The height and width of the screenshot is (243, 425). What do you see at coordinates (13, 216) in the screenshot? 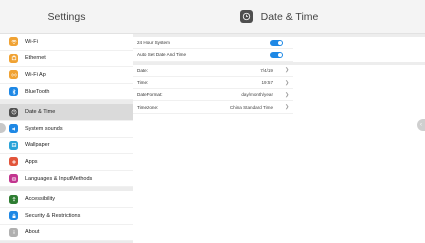
I see `lock-icon` at bounding box center [13, 216].